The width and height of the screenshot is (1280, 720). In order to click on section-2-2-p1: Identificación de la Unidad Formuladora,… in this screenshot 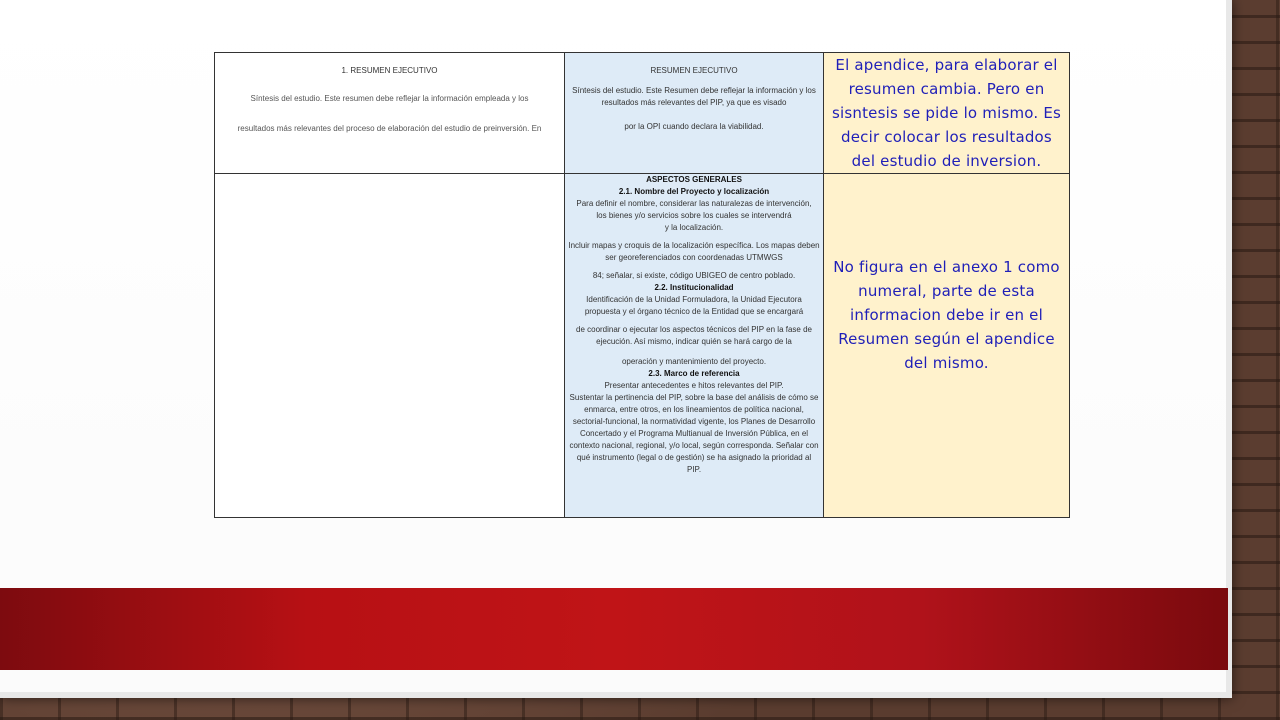, I will do `click(694, 305)`.